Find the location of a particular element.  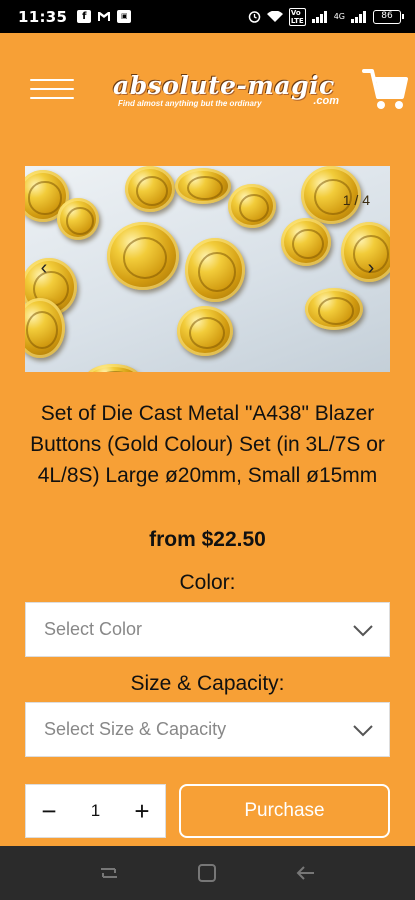

logo-domain: .com is located at coordinates (326, 101).